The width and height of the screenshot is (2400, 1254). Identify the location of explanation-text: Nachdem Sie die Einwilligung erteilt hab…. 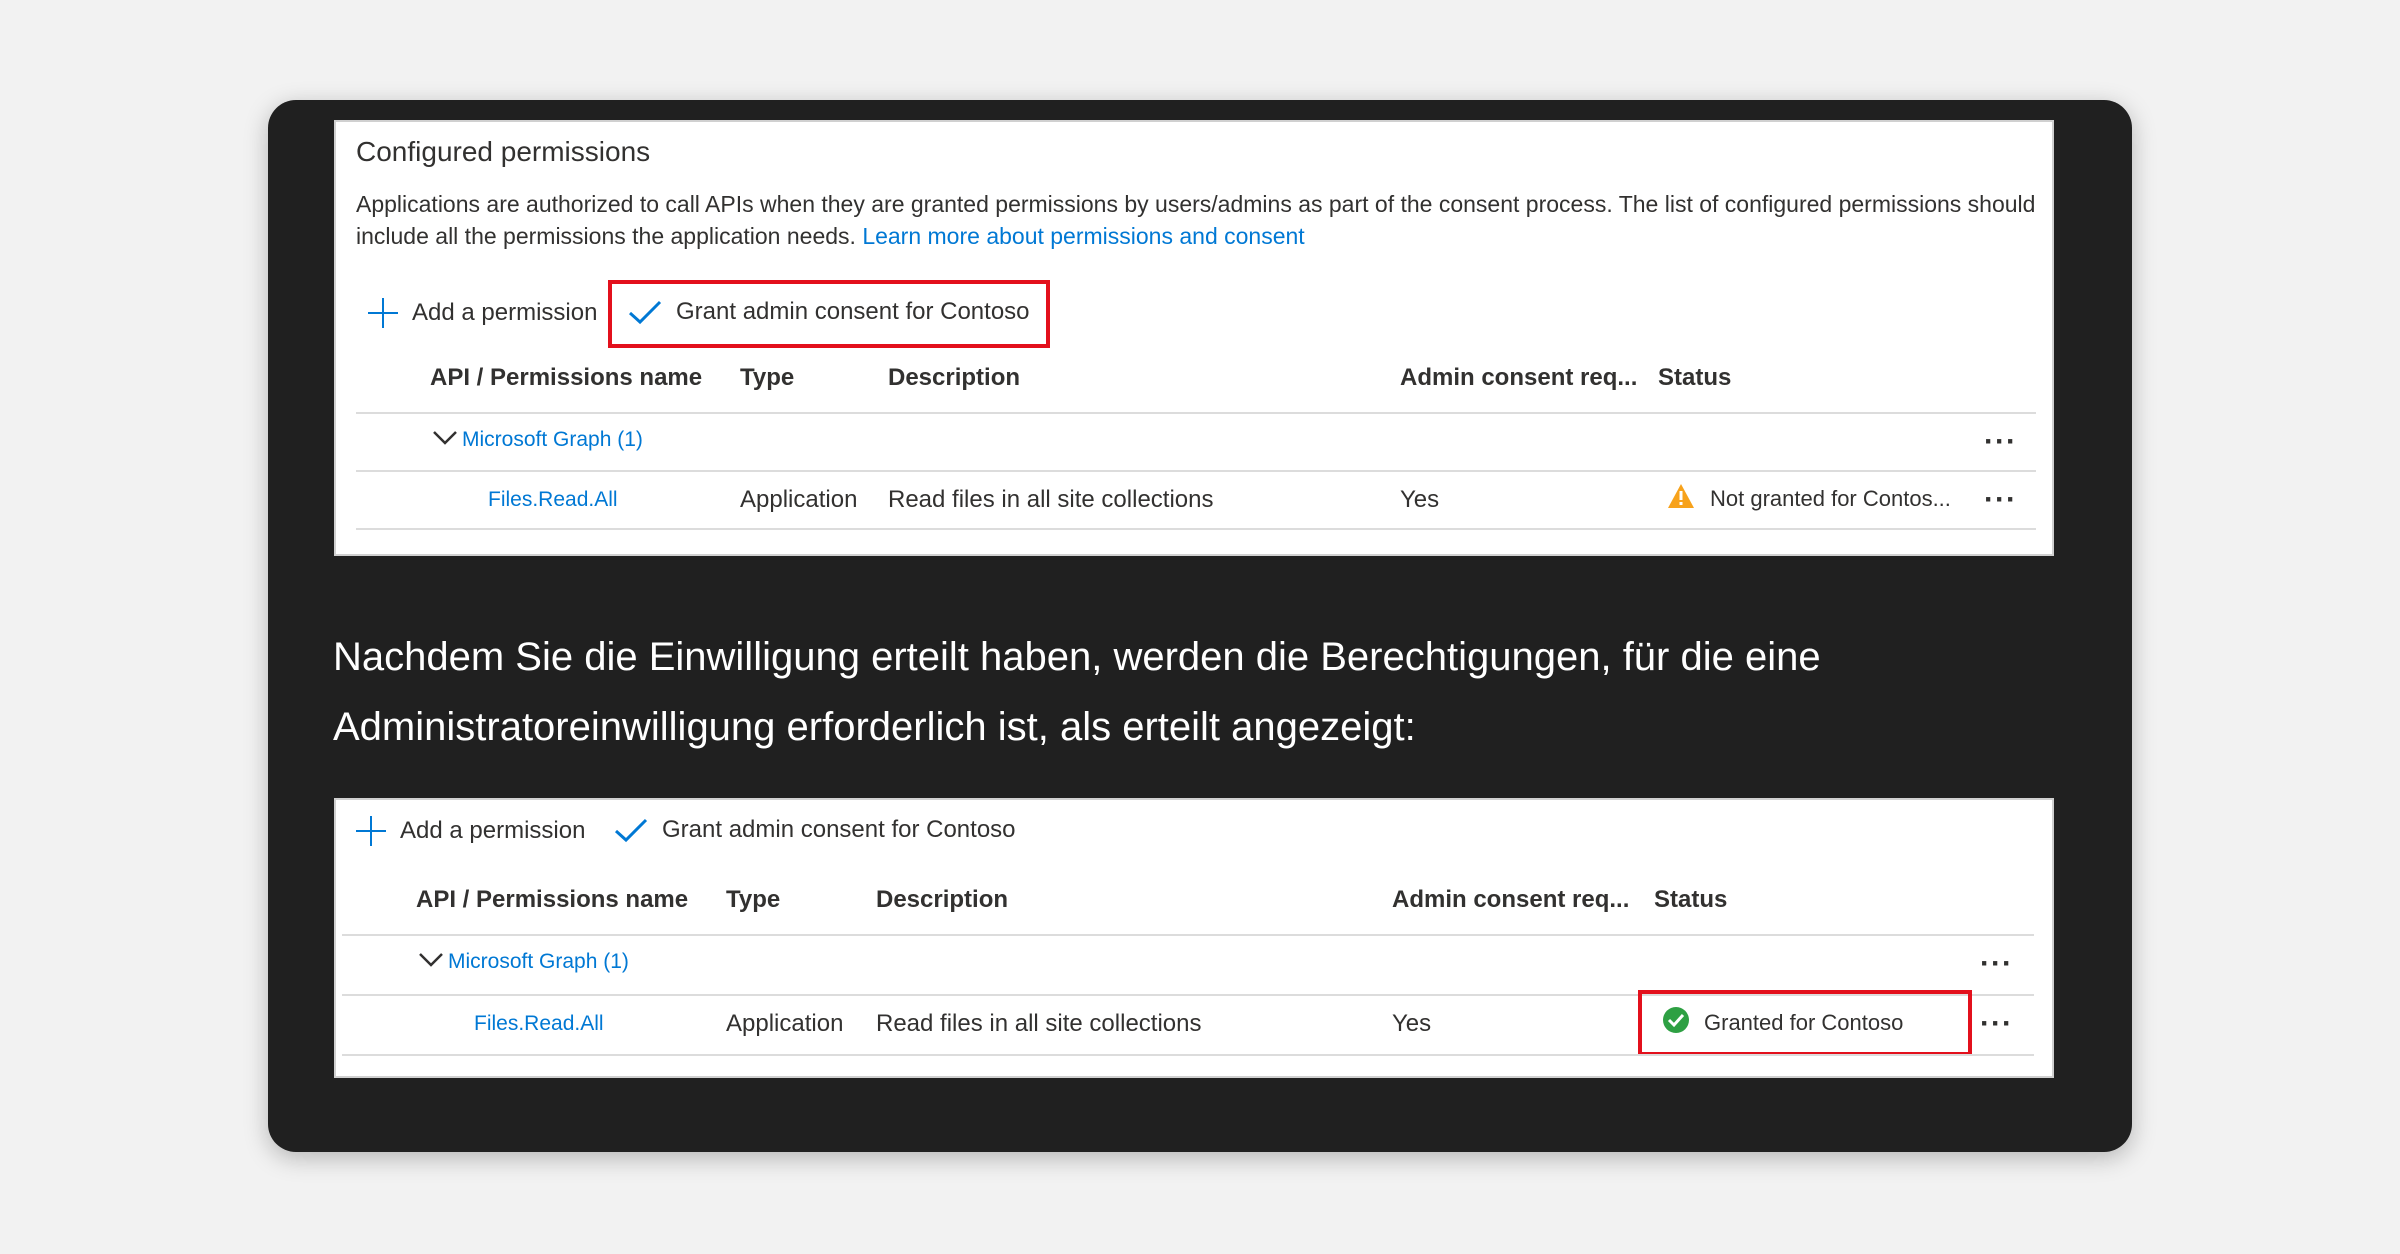
(1077, 692).